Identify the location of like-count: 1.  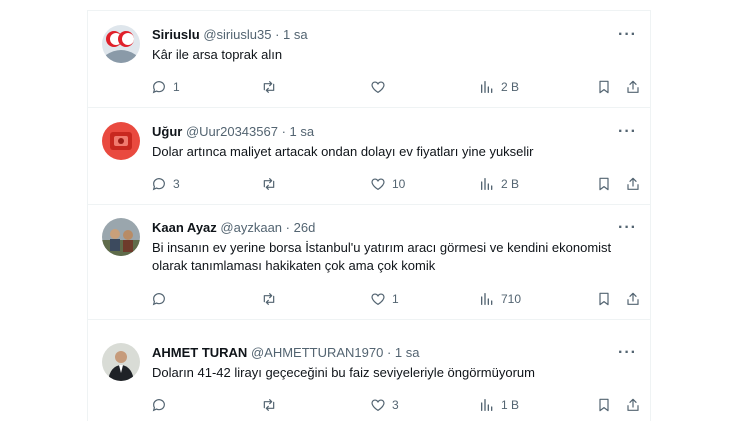
(395, 299).